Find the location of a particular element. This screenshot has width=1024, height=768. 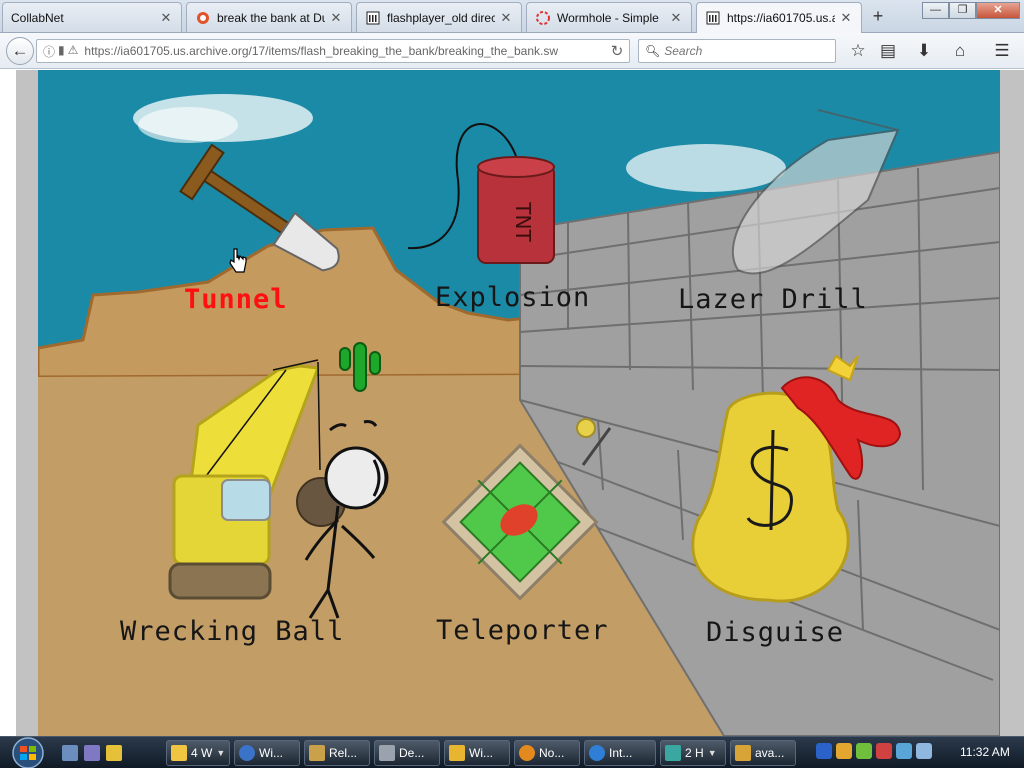

taskbar-button: 2 H ▼ is located at coordinates (693, 753).